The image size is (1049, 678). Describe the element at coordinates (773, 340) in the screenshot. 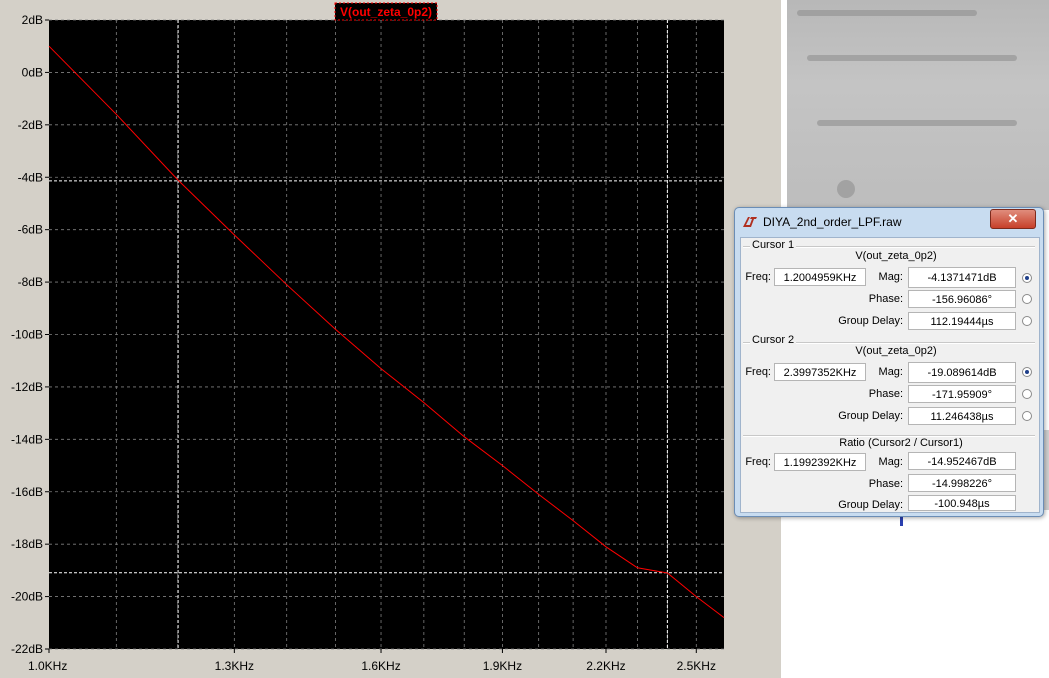

I see `cursor2-title: Cursor 2` at that location.